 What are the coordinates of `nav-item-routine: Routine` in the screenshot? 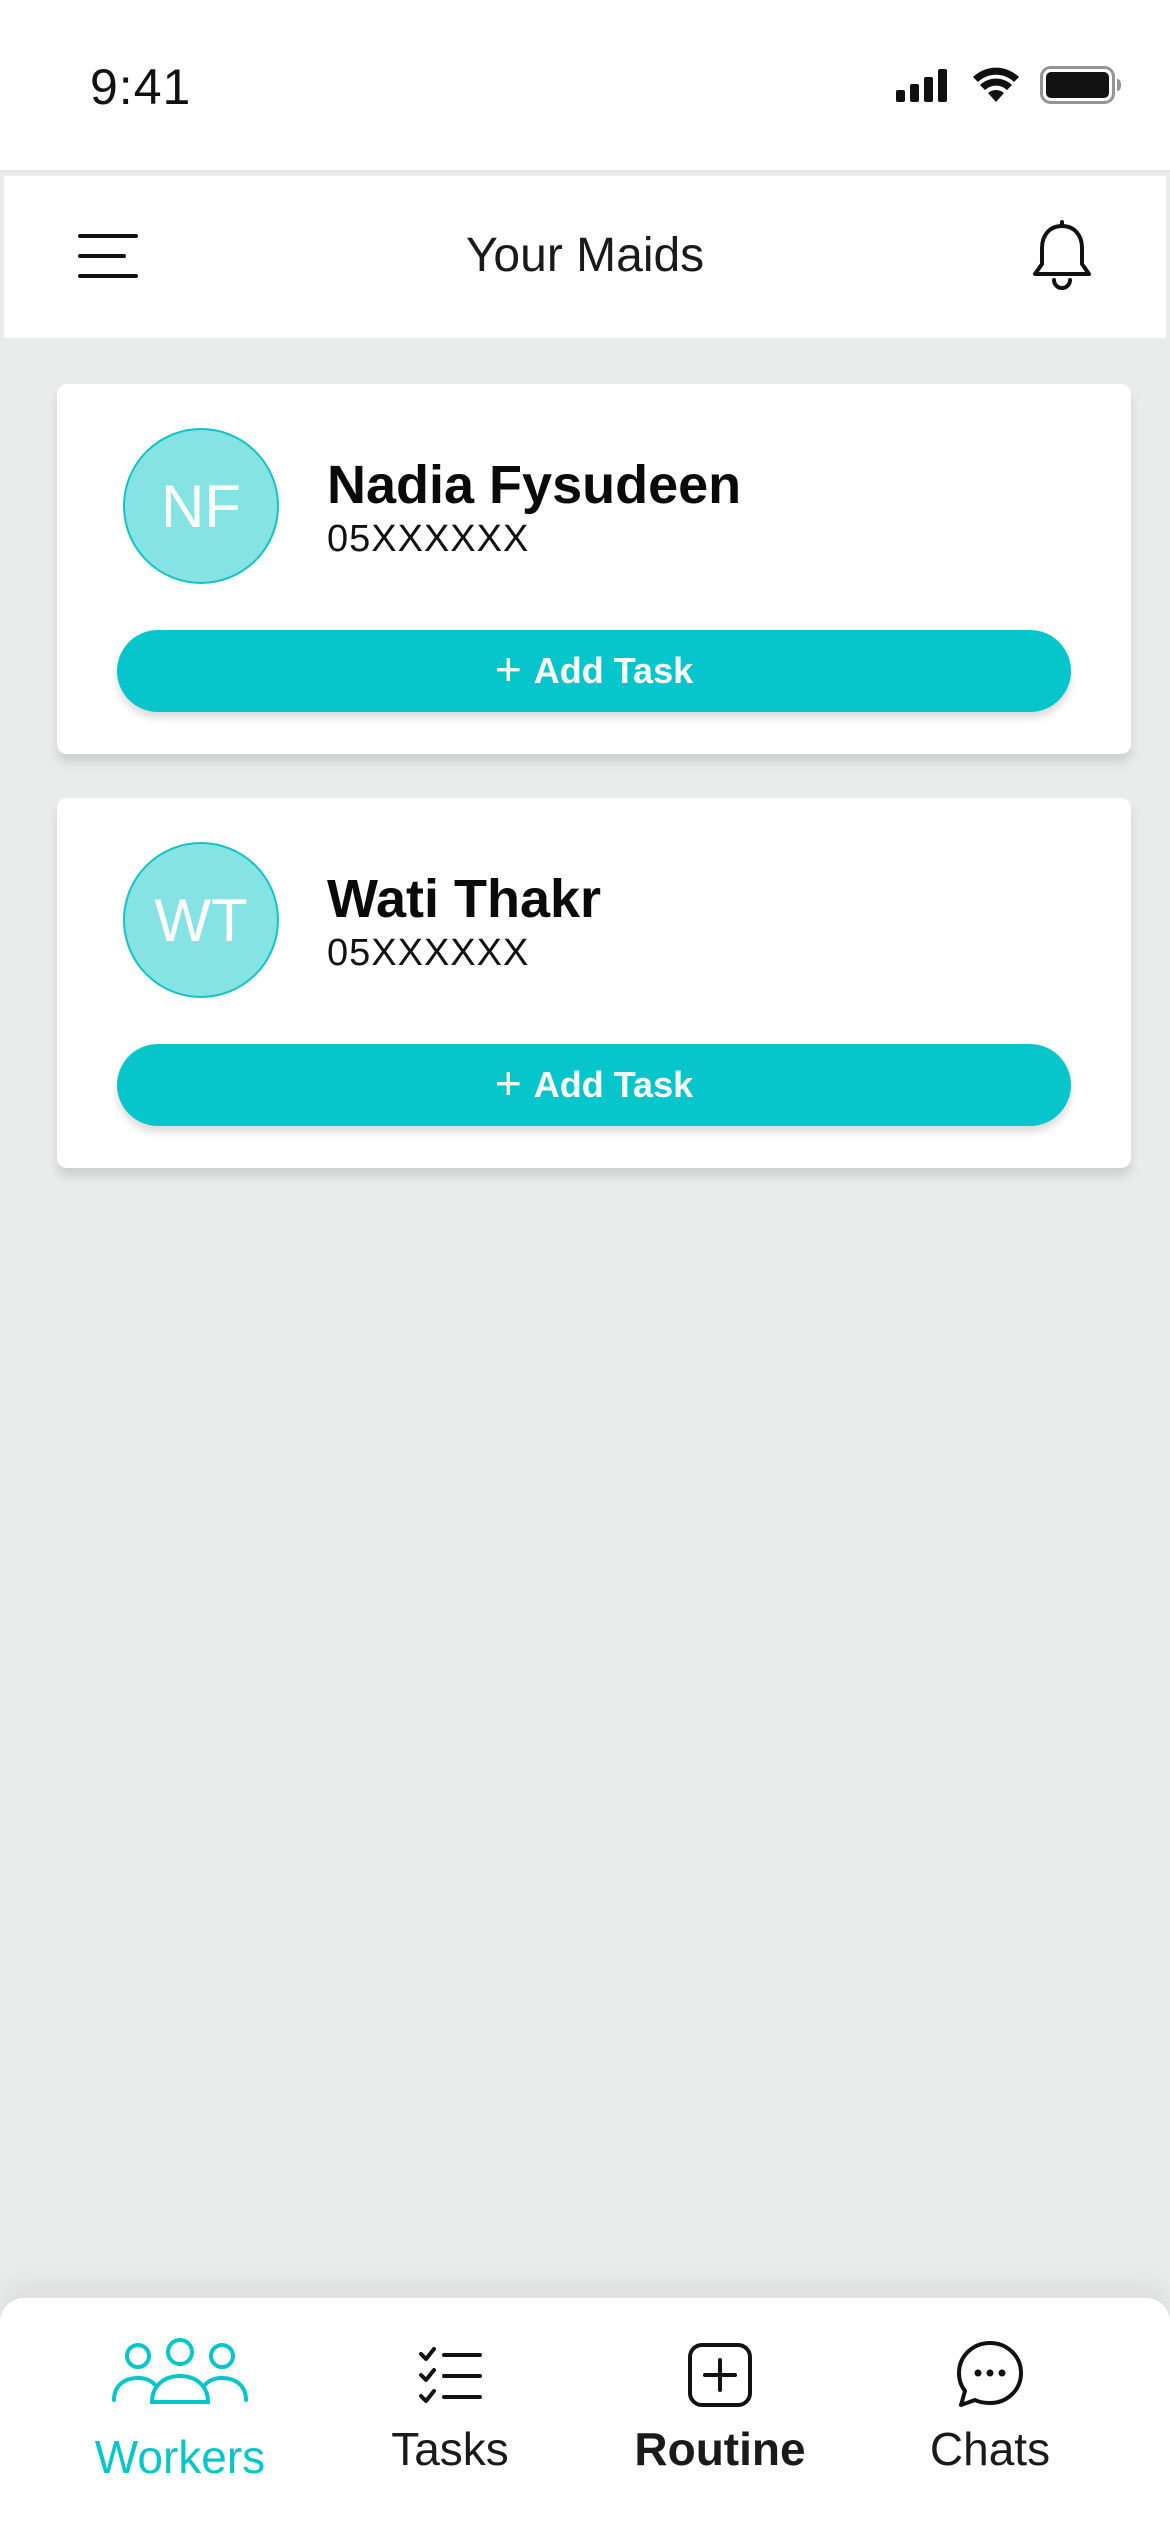 It's located at (720, 2423).